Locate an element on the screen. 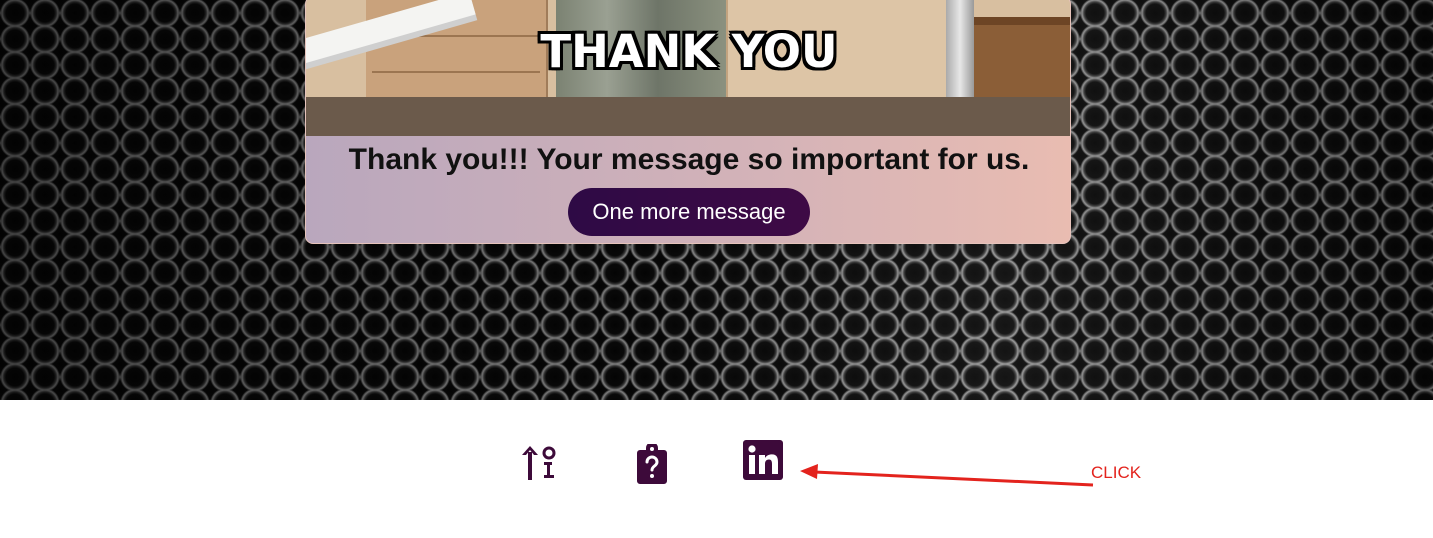 The height and width of the screenshot is (538, 1433). footer-icons is located at coordinates (716, 465).